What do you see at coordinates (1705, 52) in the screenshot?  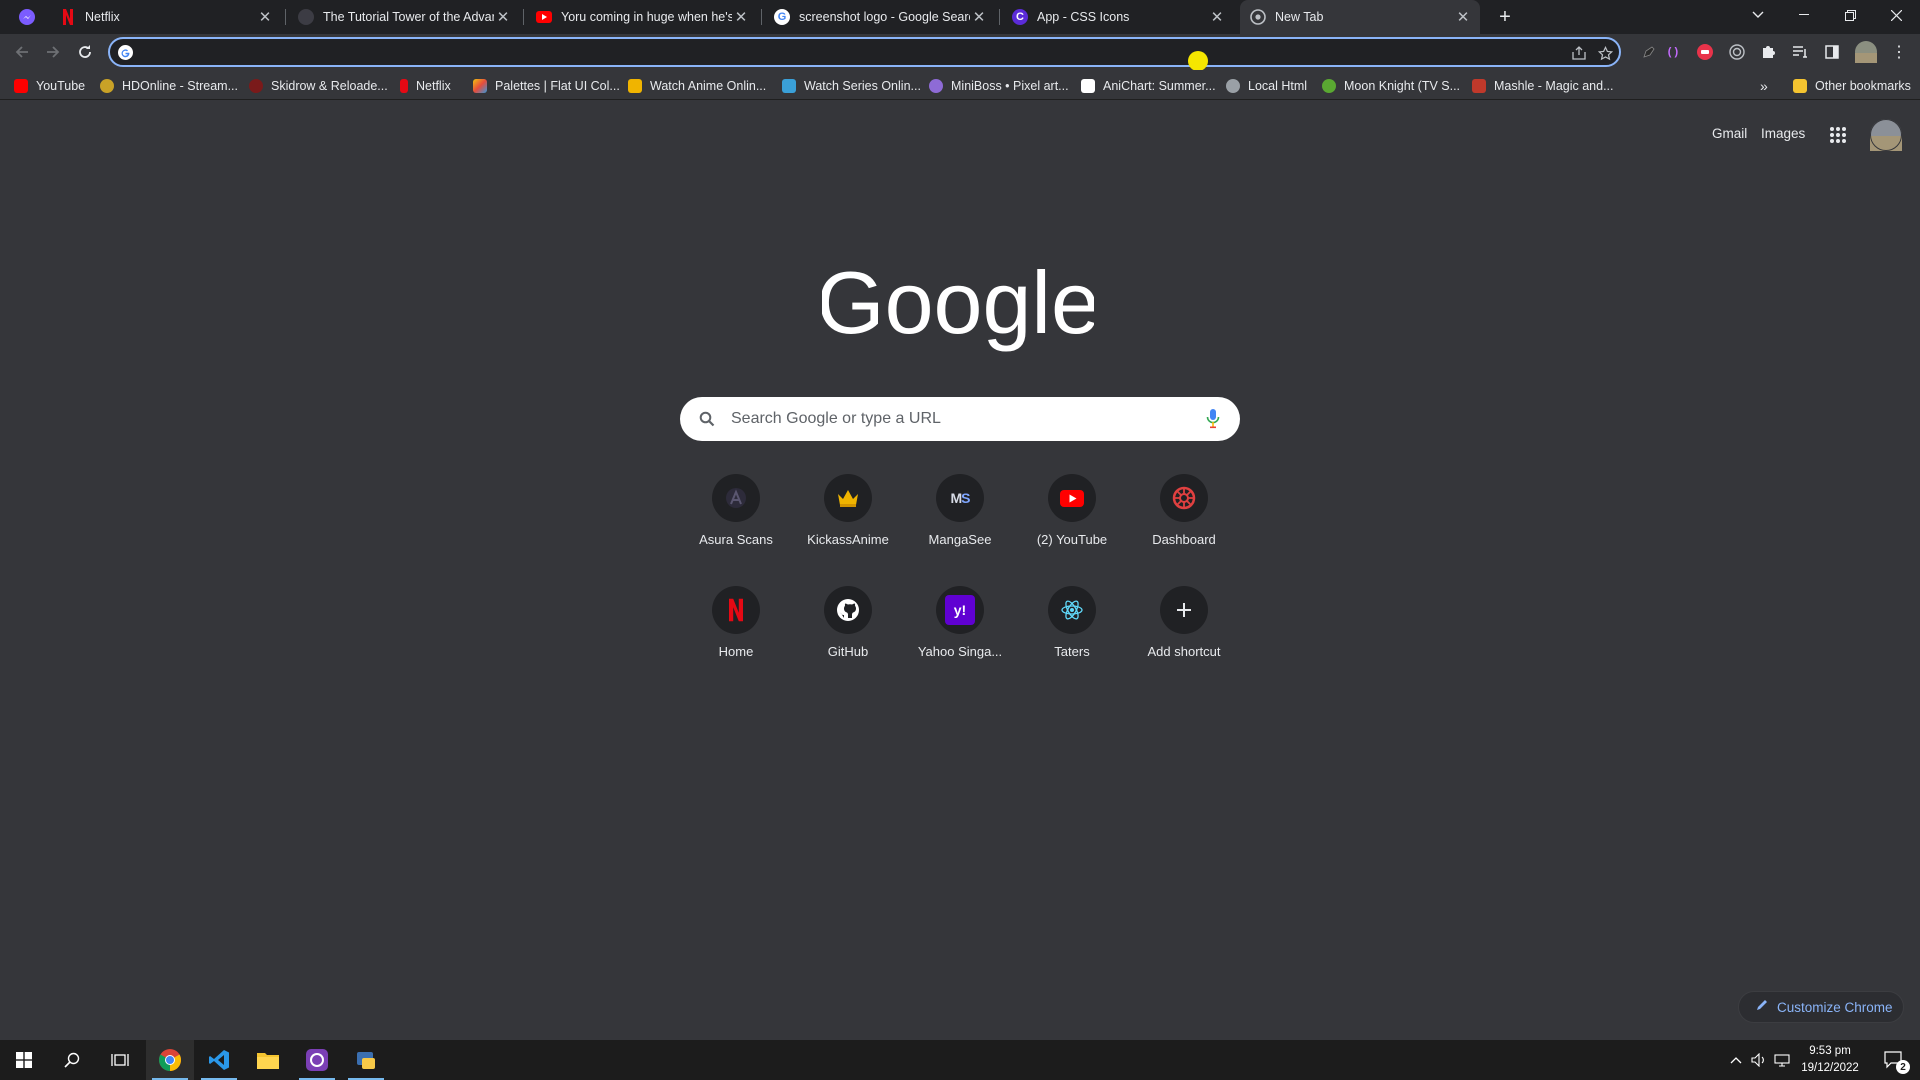 I see `record-extension-icon` at bounding box center [1705, 52].